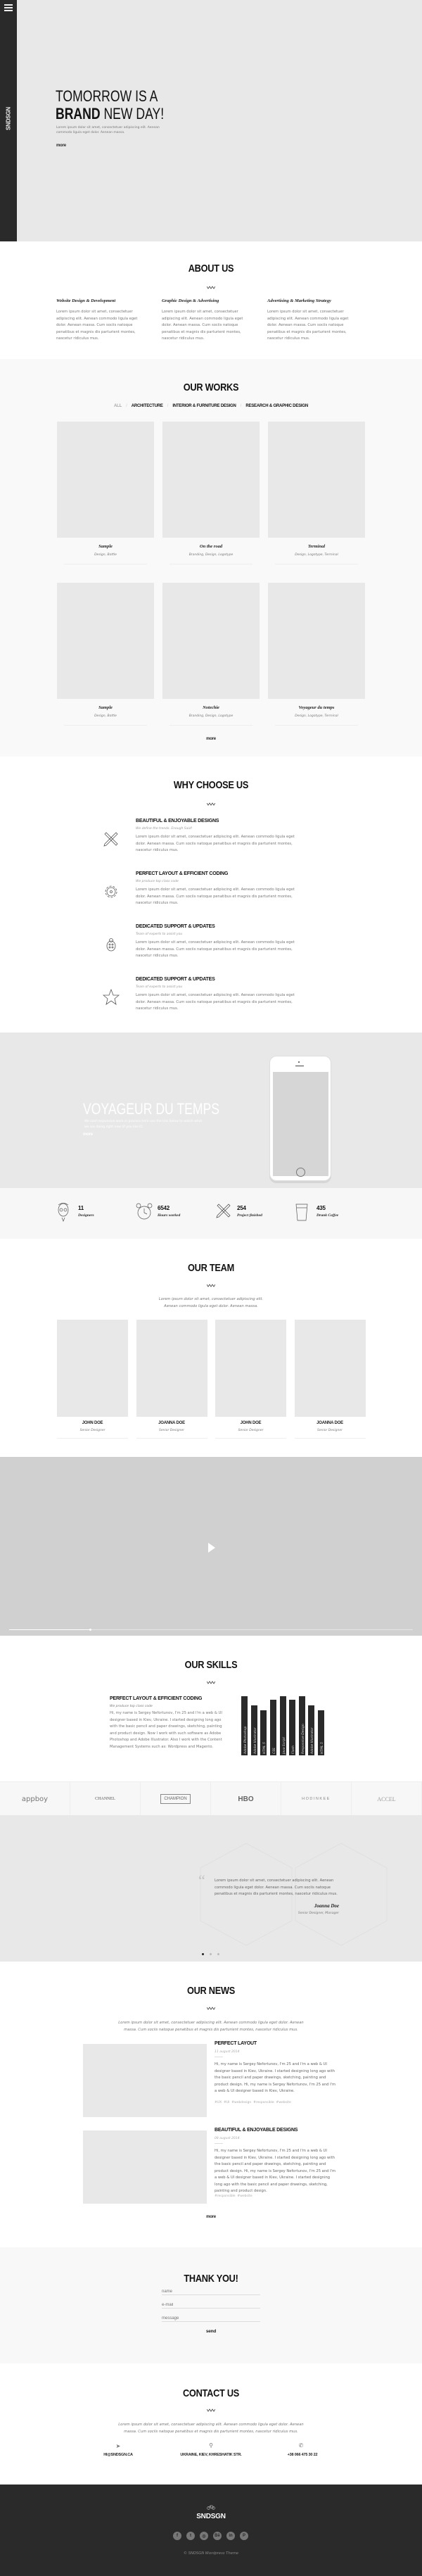  I want to click on client-logo: ACCEL, so click(387, 1799).